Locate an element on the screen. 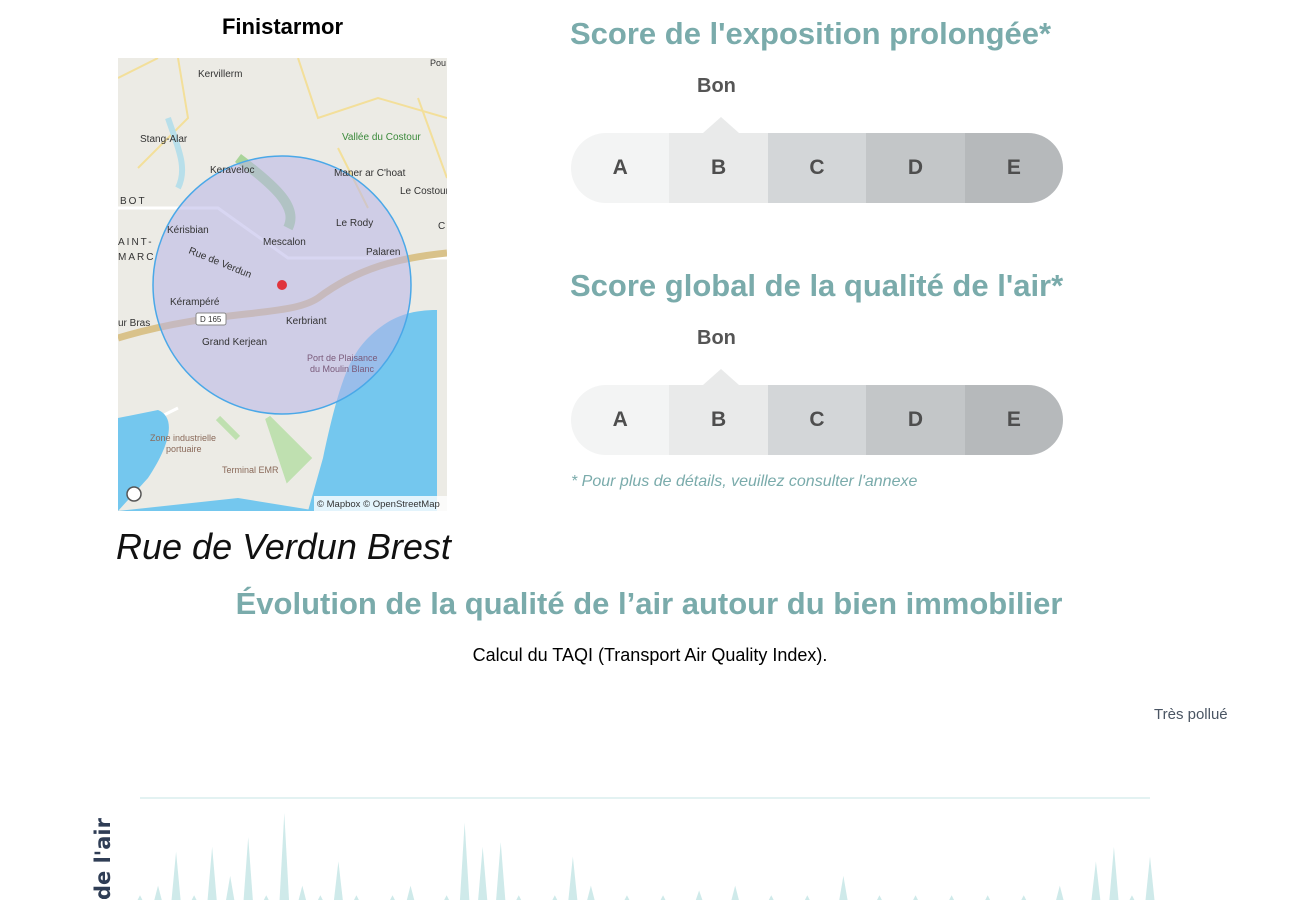  map-label: Stang-Alar is located at coordinates (164, 139).